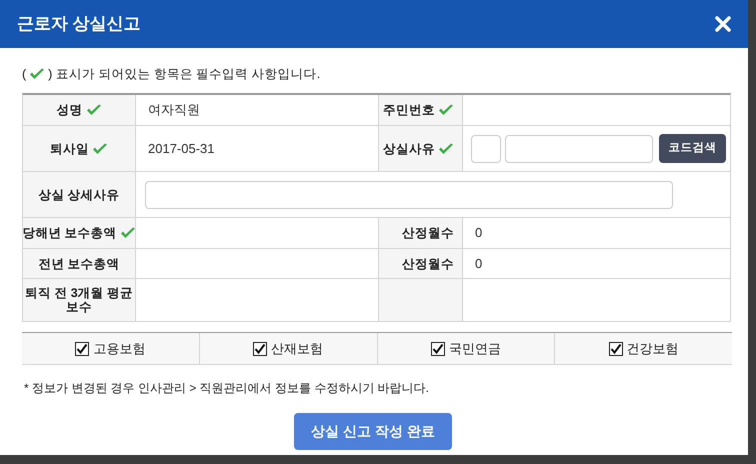  Describe the element at coordinates (373, 431) in the screenshot. I see `submit-button: 상실 신고 작성 완료` at that location.